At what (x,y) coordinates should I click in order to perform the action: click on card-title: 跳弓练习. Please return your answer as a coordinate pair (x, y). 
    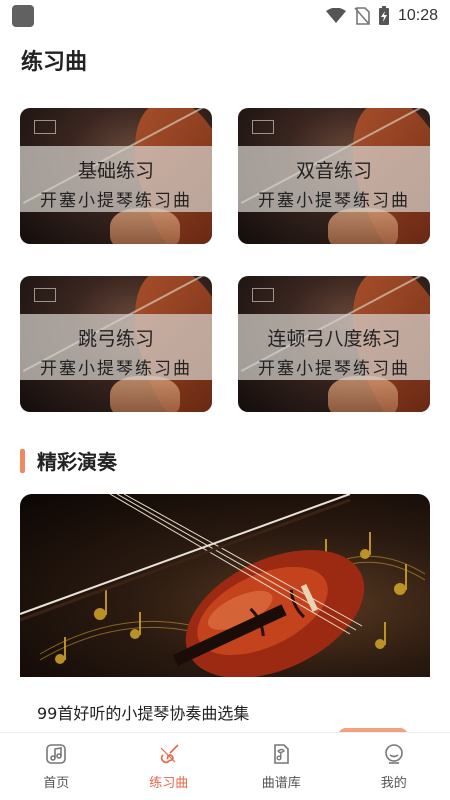
    Looking at the image, I should click on (115, 339).